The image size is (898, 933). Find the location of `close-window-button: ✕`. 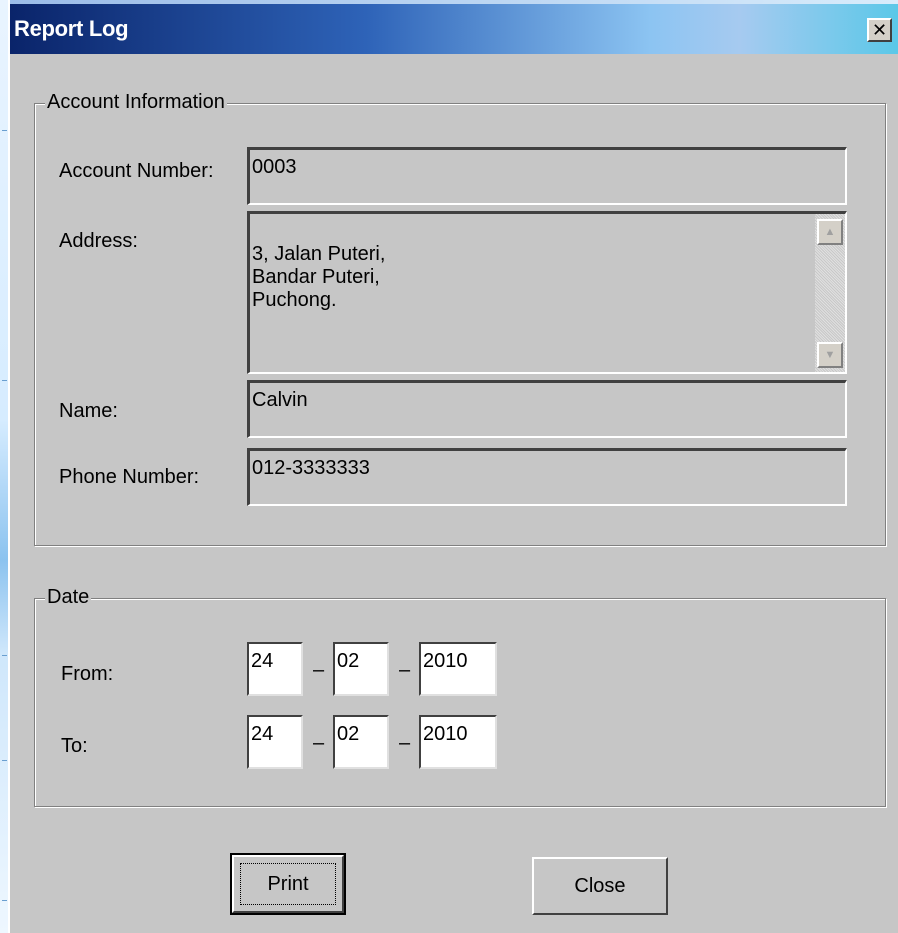

close-window-button: ✕ is located at coordinates (879, 30).